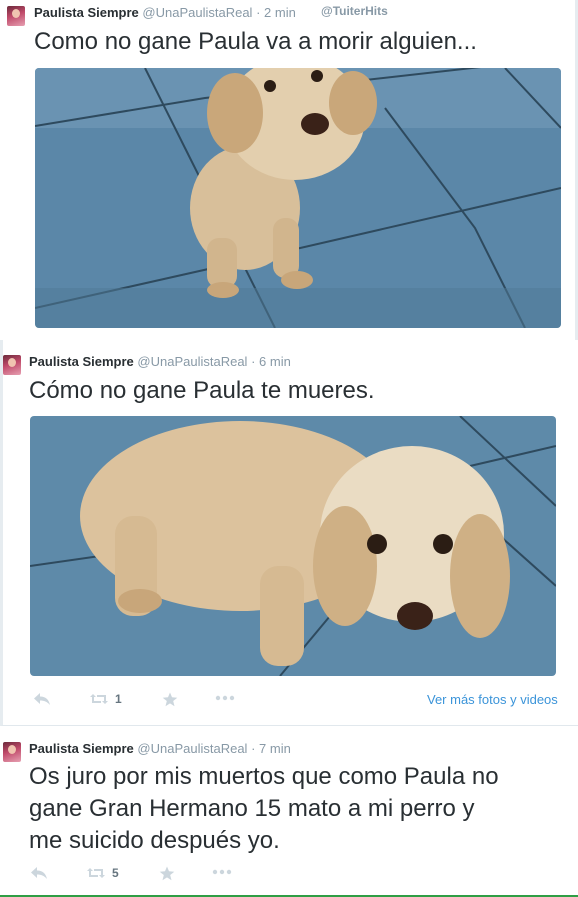 The height and width of the screenshot is (897, 578). What do you see at coordinates (275, 748) in the screenshot?
I see `timestamp: 7 min` at bounding box center [275, 748].